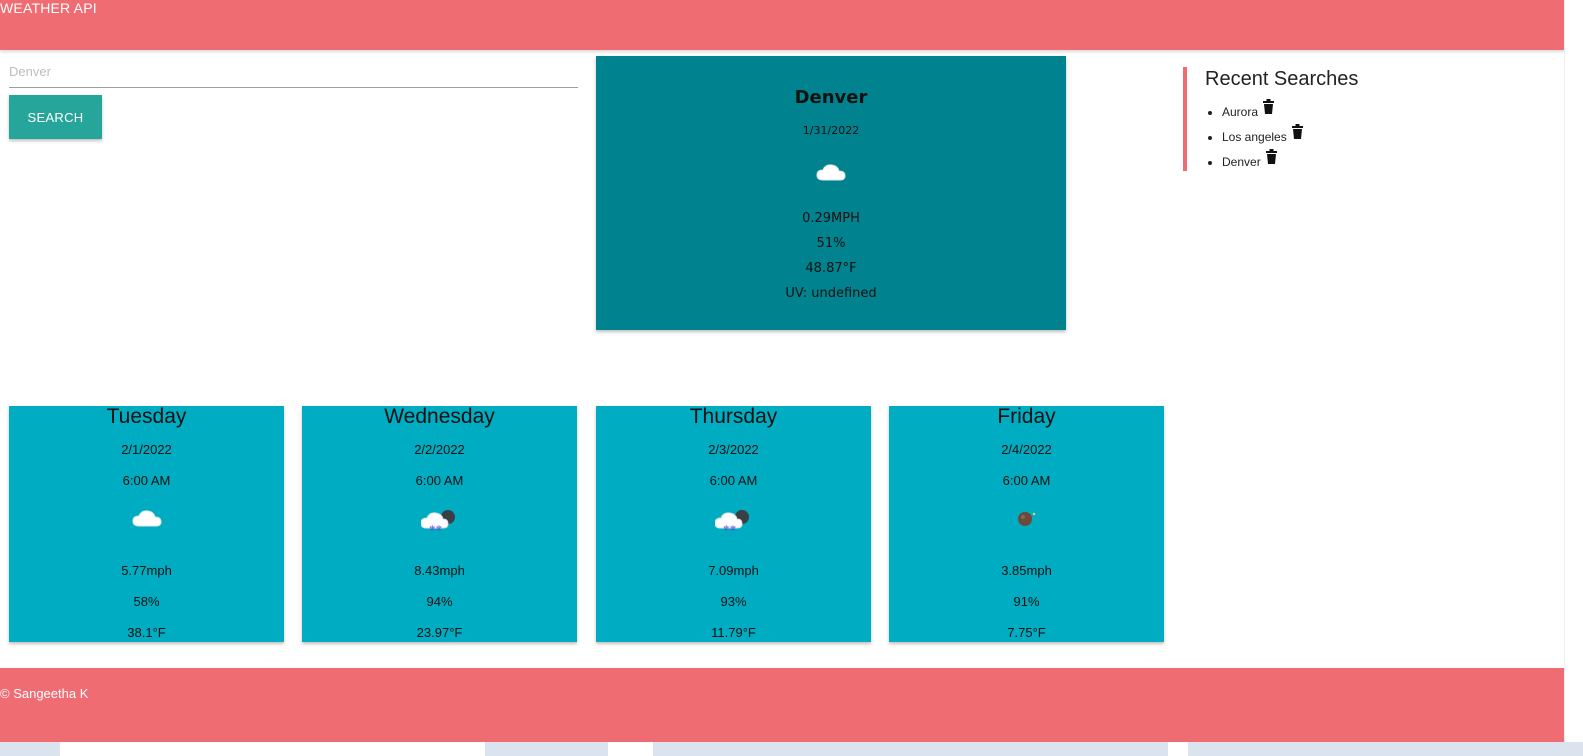  I want to click on forecast-wind: 5.77mph, so click(146, 570).